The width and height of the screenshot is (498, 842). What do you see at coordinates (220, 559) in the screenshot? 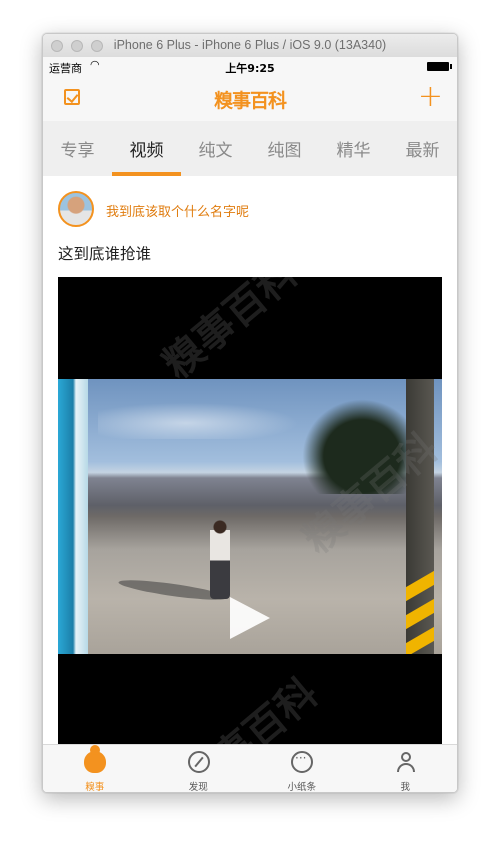
I see `video-person` at bounding box center [220, 559].